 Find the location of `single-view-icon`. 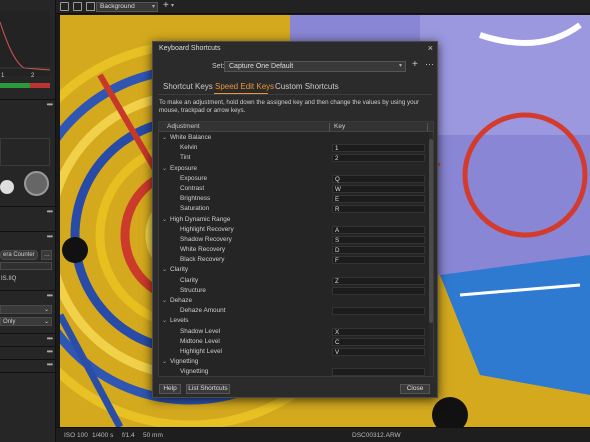

single-view-icon is located at coordinates (77, 6).